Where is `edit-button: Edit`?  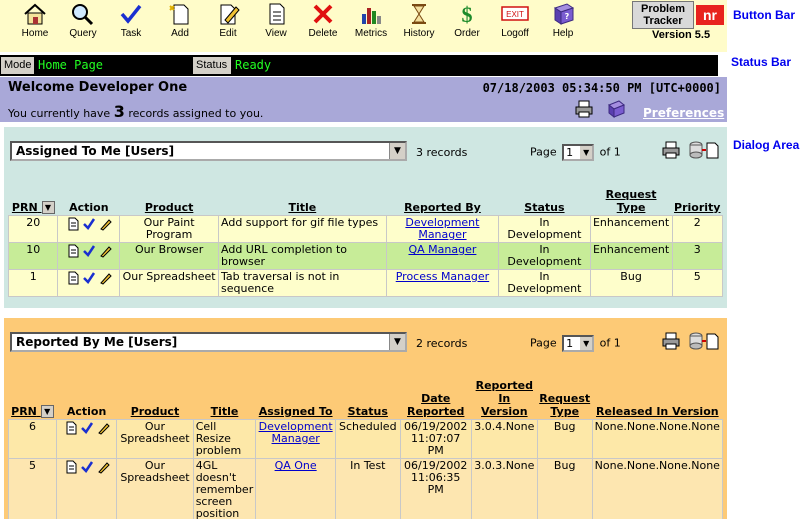 edit-button: Edit is located at coordinates (228, 22).